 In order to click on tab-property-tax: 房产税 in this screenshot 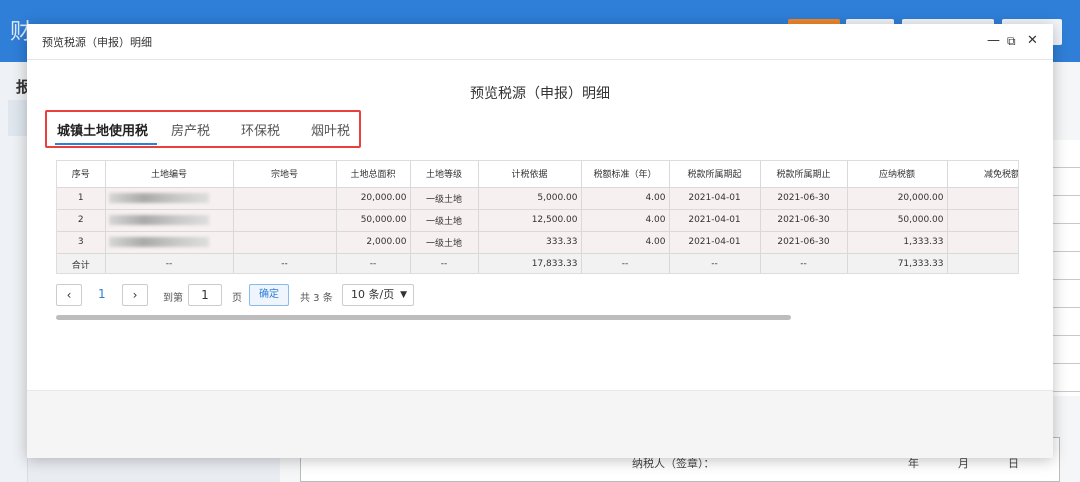, I will do `click(190, 129)`.